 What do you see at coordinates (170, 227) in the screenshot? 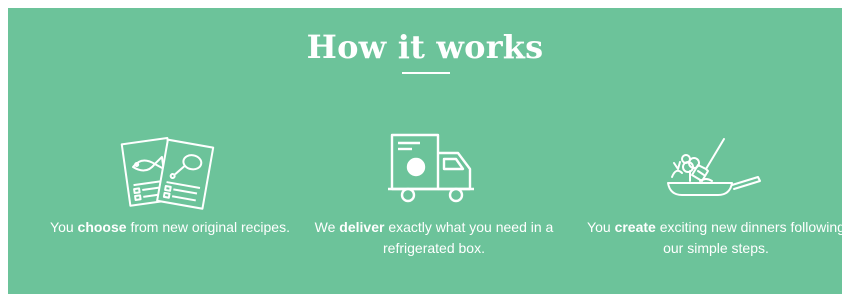
I see `step-caption: You choose from new original recipes.` at bounding box center [170, 227].